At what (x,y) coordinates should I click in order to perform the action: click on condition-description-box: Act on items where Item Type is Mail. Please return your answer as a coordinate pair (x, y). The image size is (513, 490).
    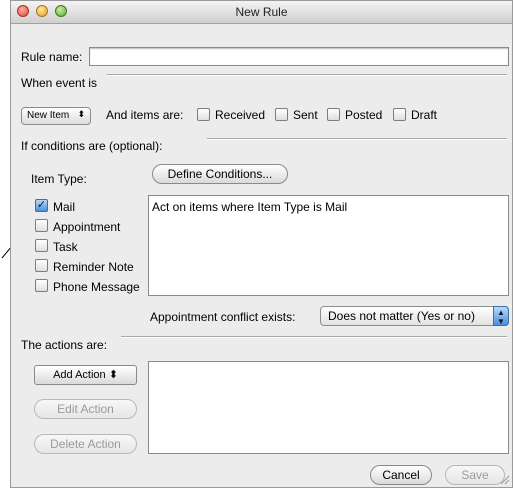
    Looking at the image, I should click on (328, 245).